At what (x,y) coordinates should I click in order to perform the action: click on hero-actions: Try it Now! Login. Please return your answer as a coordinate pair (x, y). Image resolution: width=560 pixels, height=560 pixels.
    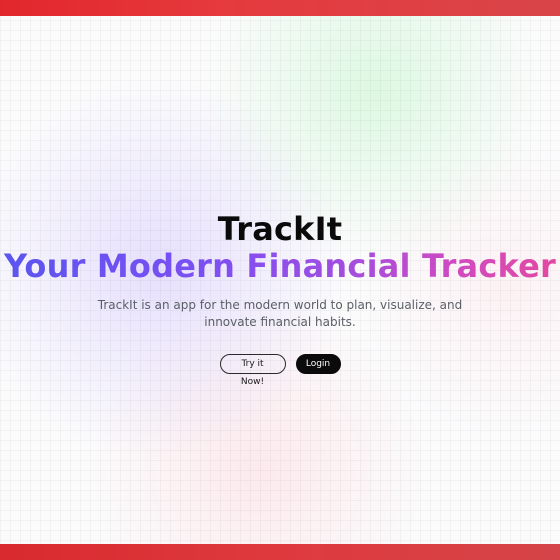
    Looking at the image, I should click on (280, 370).